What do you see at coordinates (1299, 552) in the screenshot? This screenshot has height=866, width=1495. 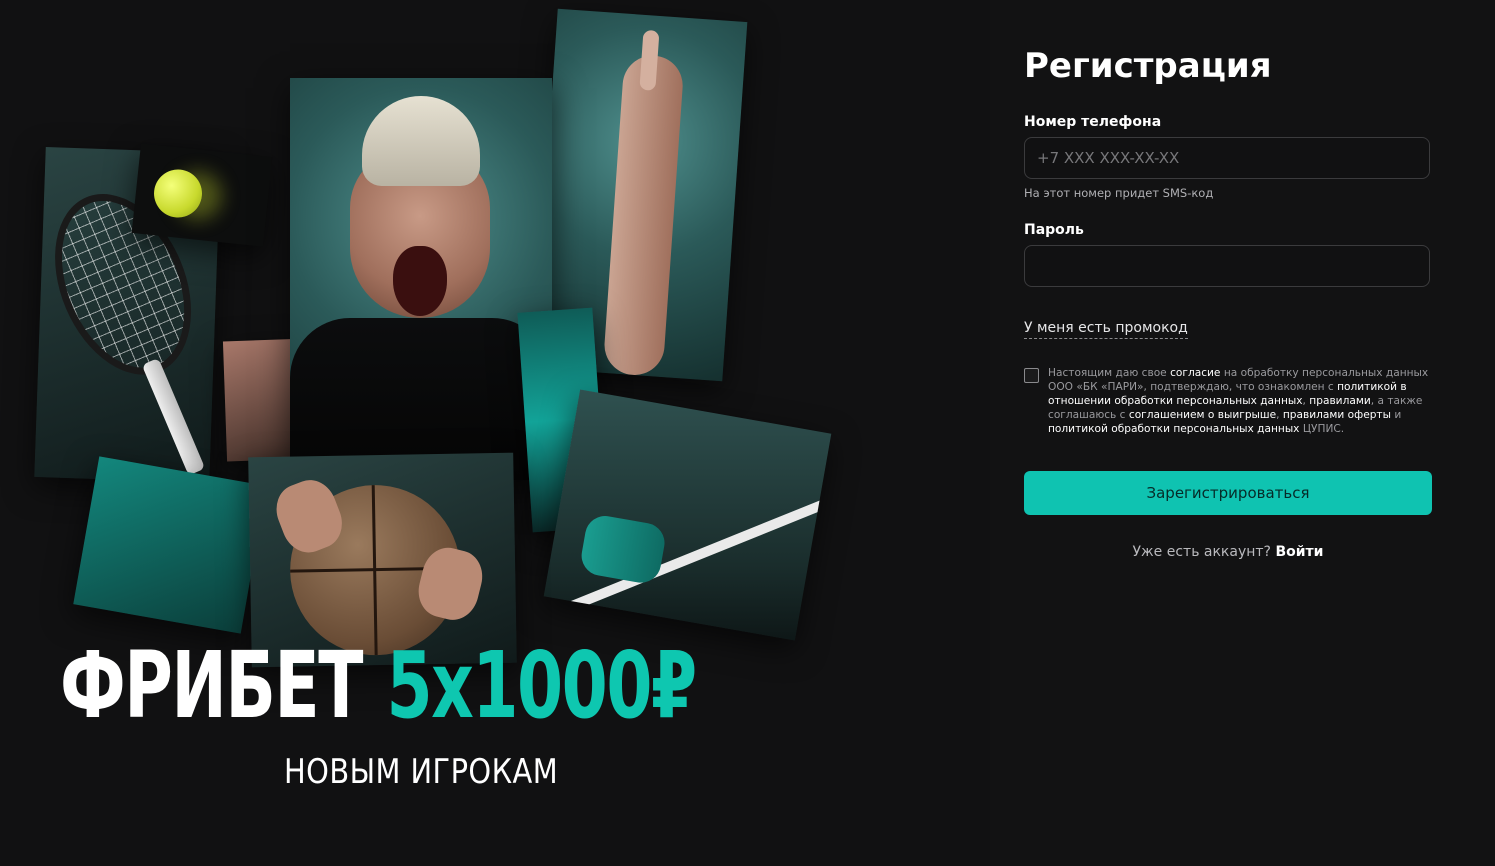 I see `login-link: Войти` at bounding box center [1299, 552].